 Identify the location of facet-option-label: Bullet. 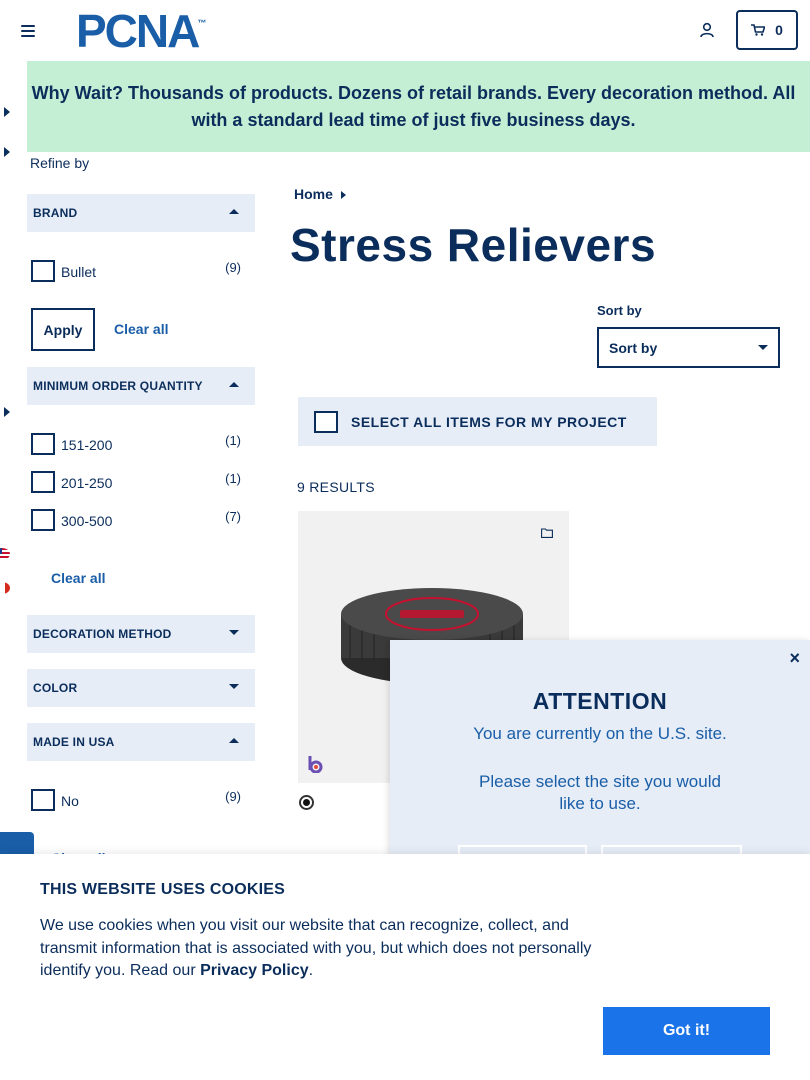
(79, 272).